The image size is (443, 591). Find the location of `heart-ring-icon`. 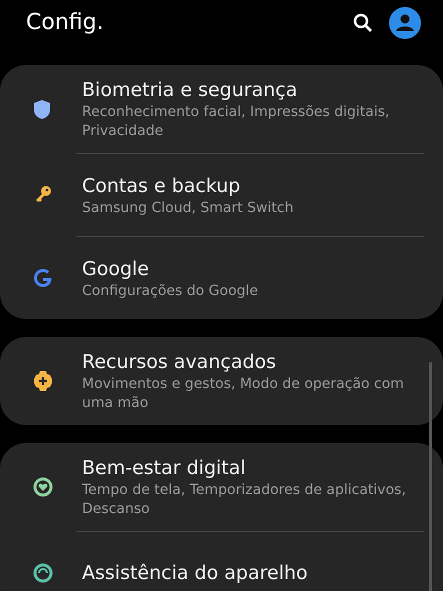

heart-ring-icon is located at coordinates (43, 487).